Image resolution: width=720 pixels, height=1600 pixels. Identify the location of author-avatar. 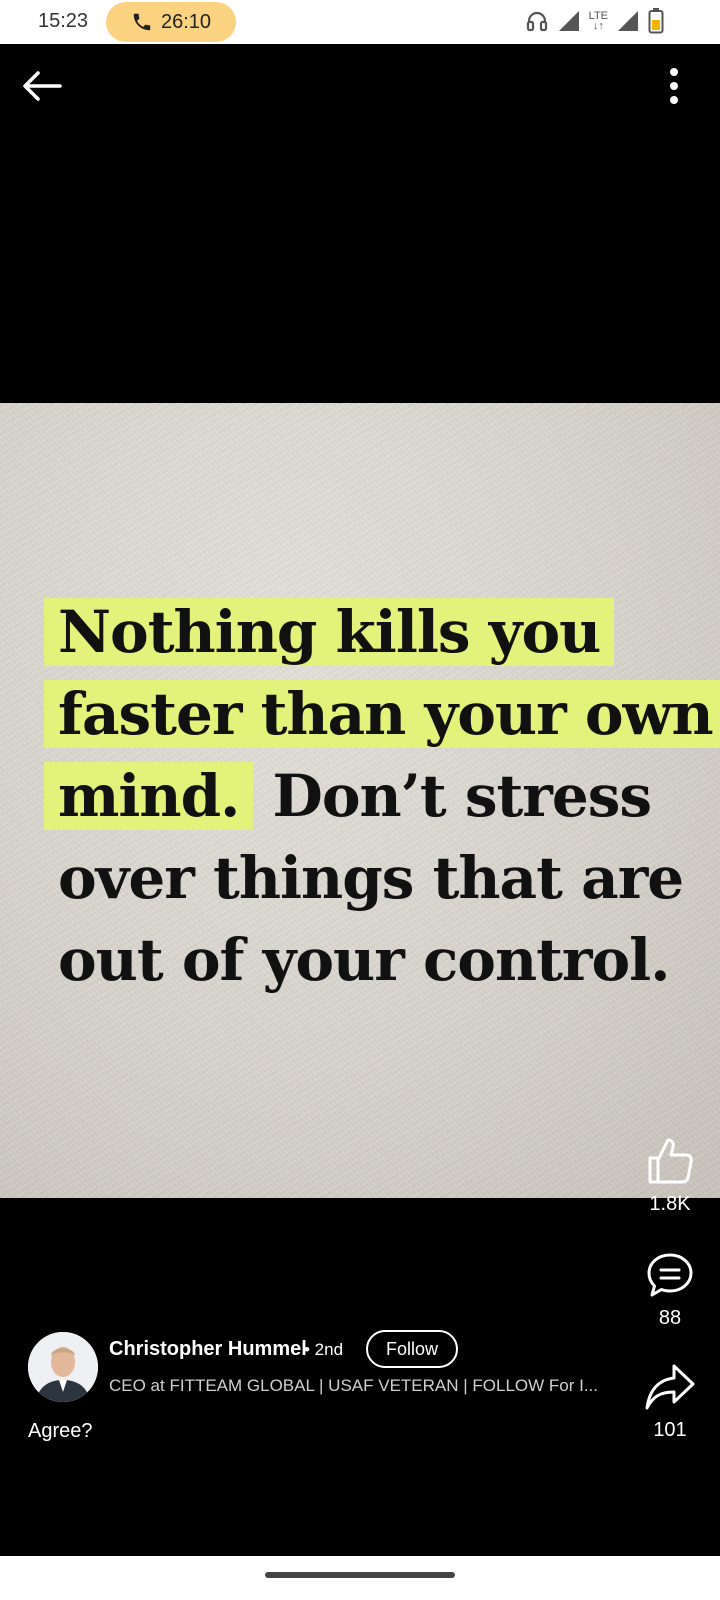
(63, 1367).